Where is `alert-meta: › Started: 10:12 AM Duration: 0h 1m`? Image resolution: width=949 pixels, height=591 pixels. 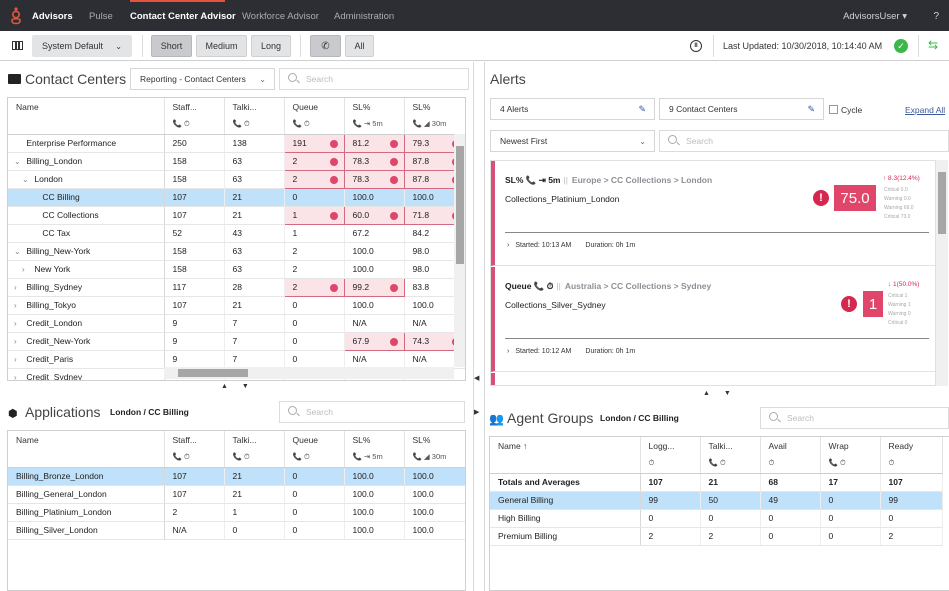 alert-meta: › Started: 10:12 AM Duration: 0h 1m is located at coordinates (578, 351).